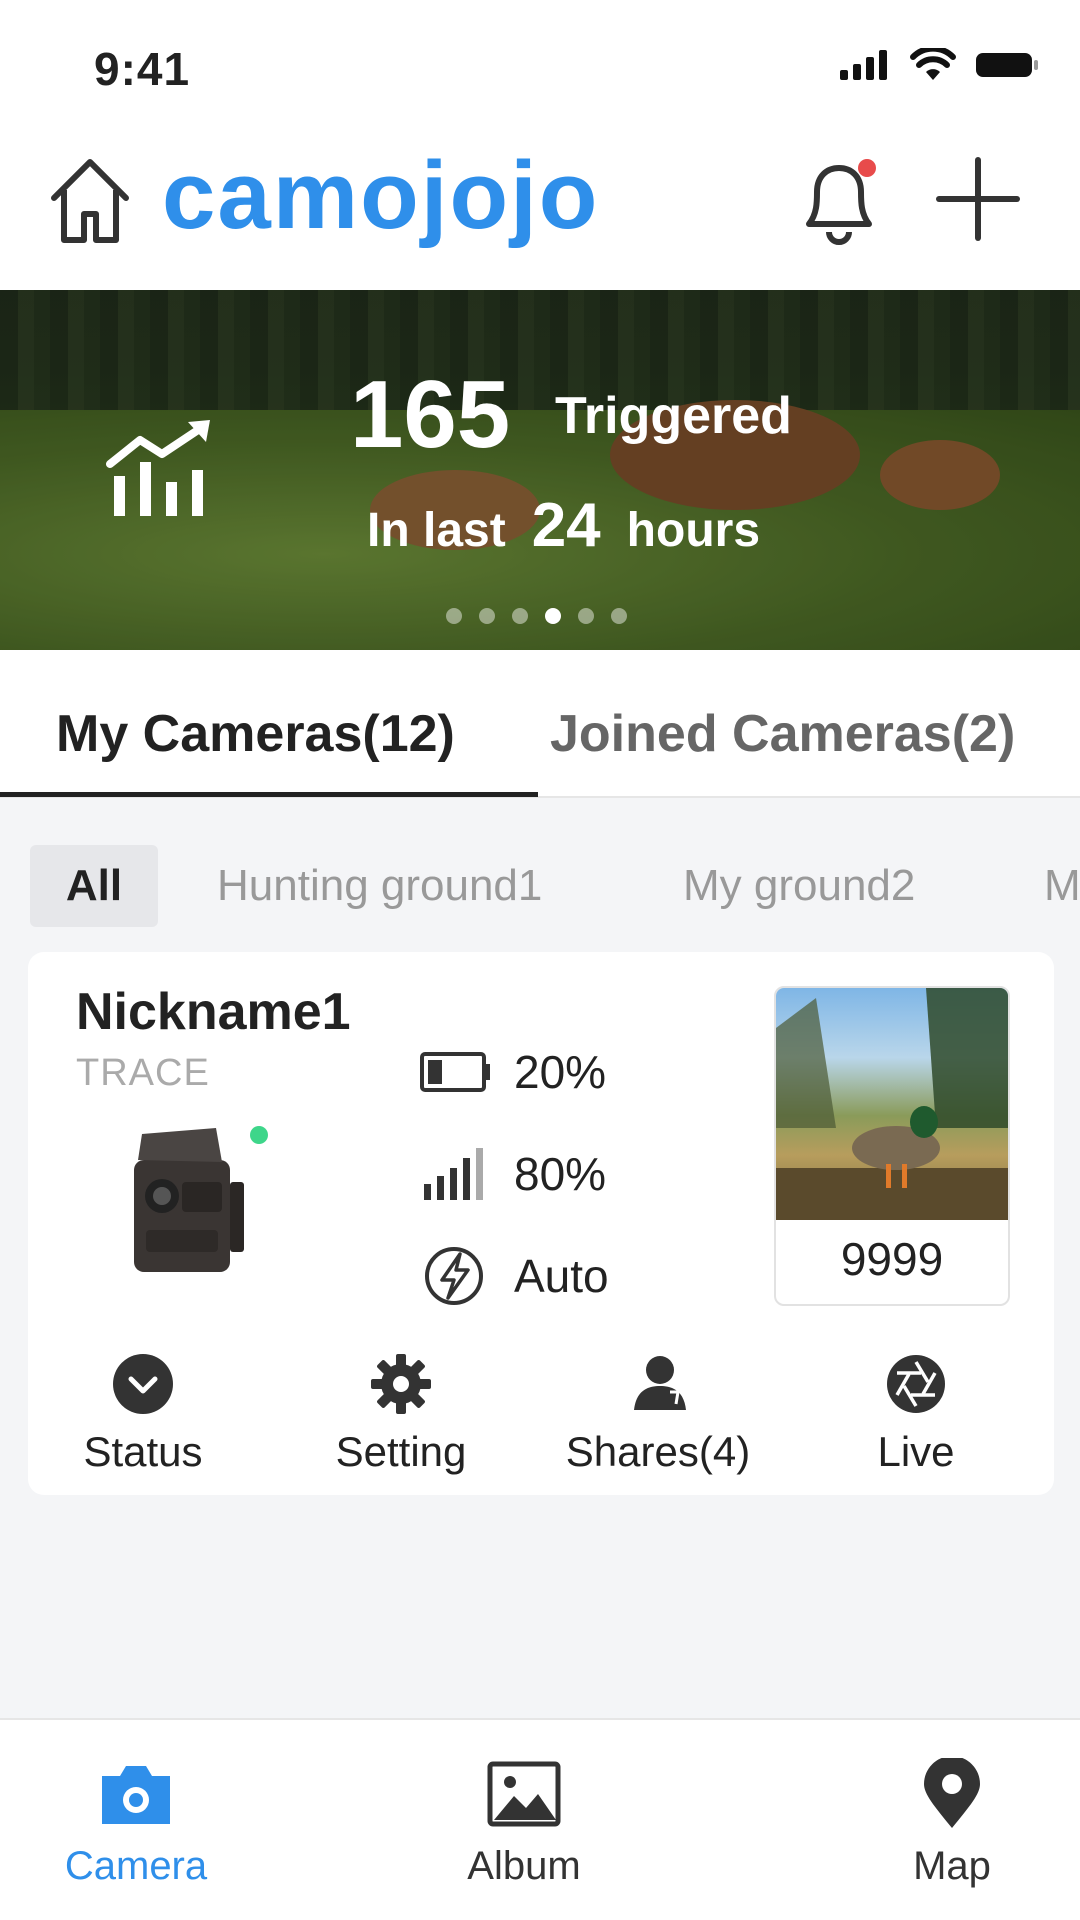 The width and height of the screenshot is (1080, 1920). Describe the element at coordinates (142, 69) in the screenshot. I see `status-time: 9:41` at that location.